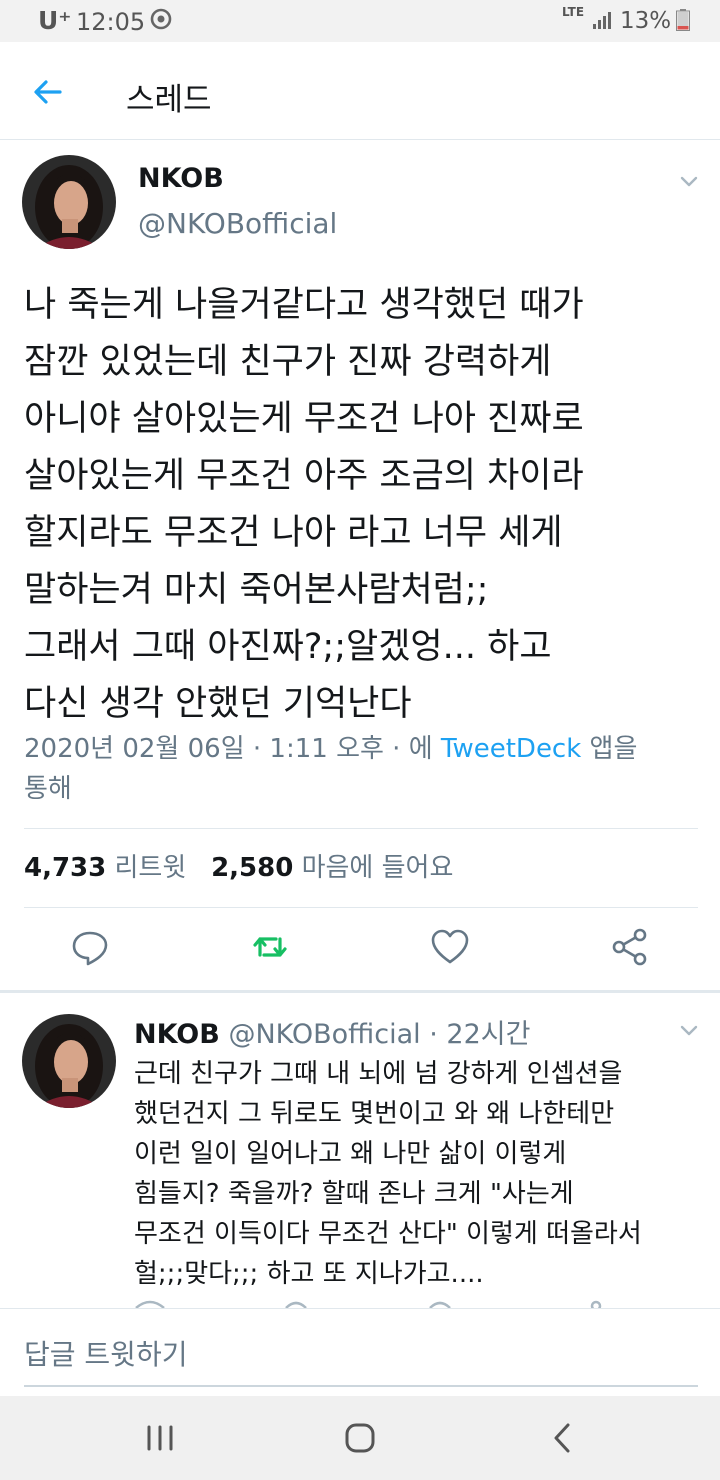 The image size is (720, 1480). What do you see at coordinates (304, 305) in the screenshot?
I see `tweet-text-line: 나 죽는게 나을거같다고 생각했던 때가` at bounding box center [304, 305].